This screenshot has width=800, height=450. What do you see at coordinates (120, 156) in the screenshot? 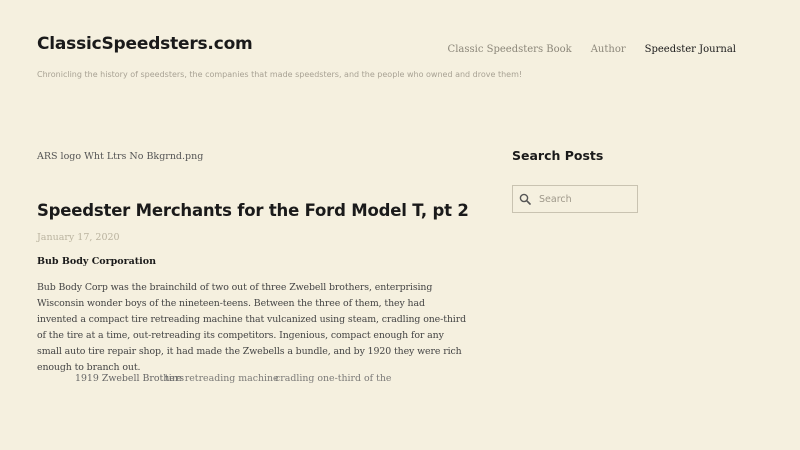
I see `broken-image-alt: ARS logo Wht Ltrs No Bkgrnd.png` at bounding box center [120, 156].